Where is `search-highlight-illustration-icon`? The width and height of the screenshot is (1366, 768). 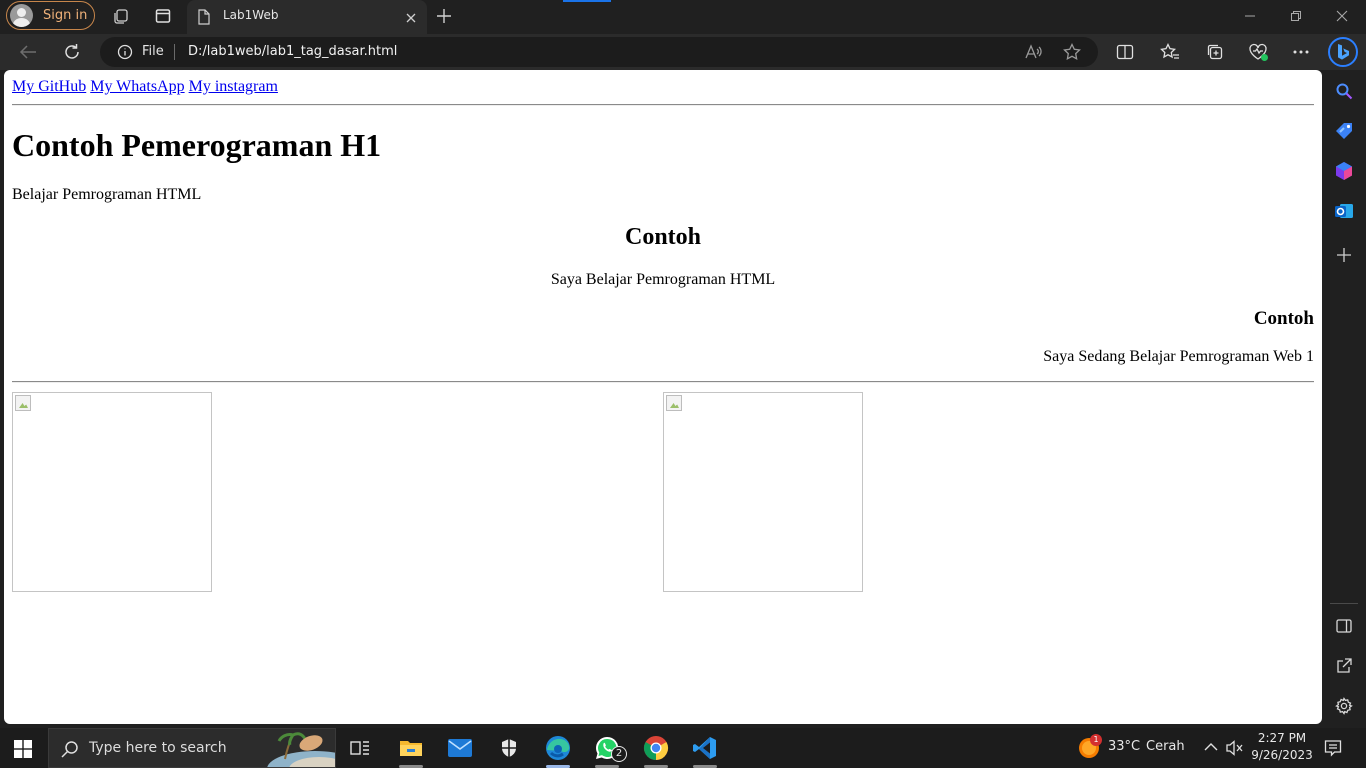 search-highlight-illustration-icon is located at coordinates (299, 748).